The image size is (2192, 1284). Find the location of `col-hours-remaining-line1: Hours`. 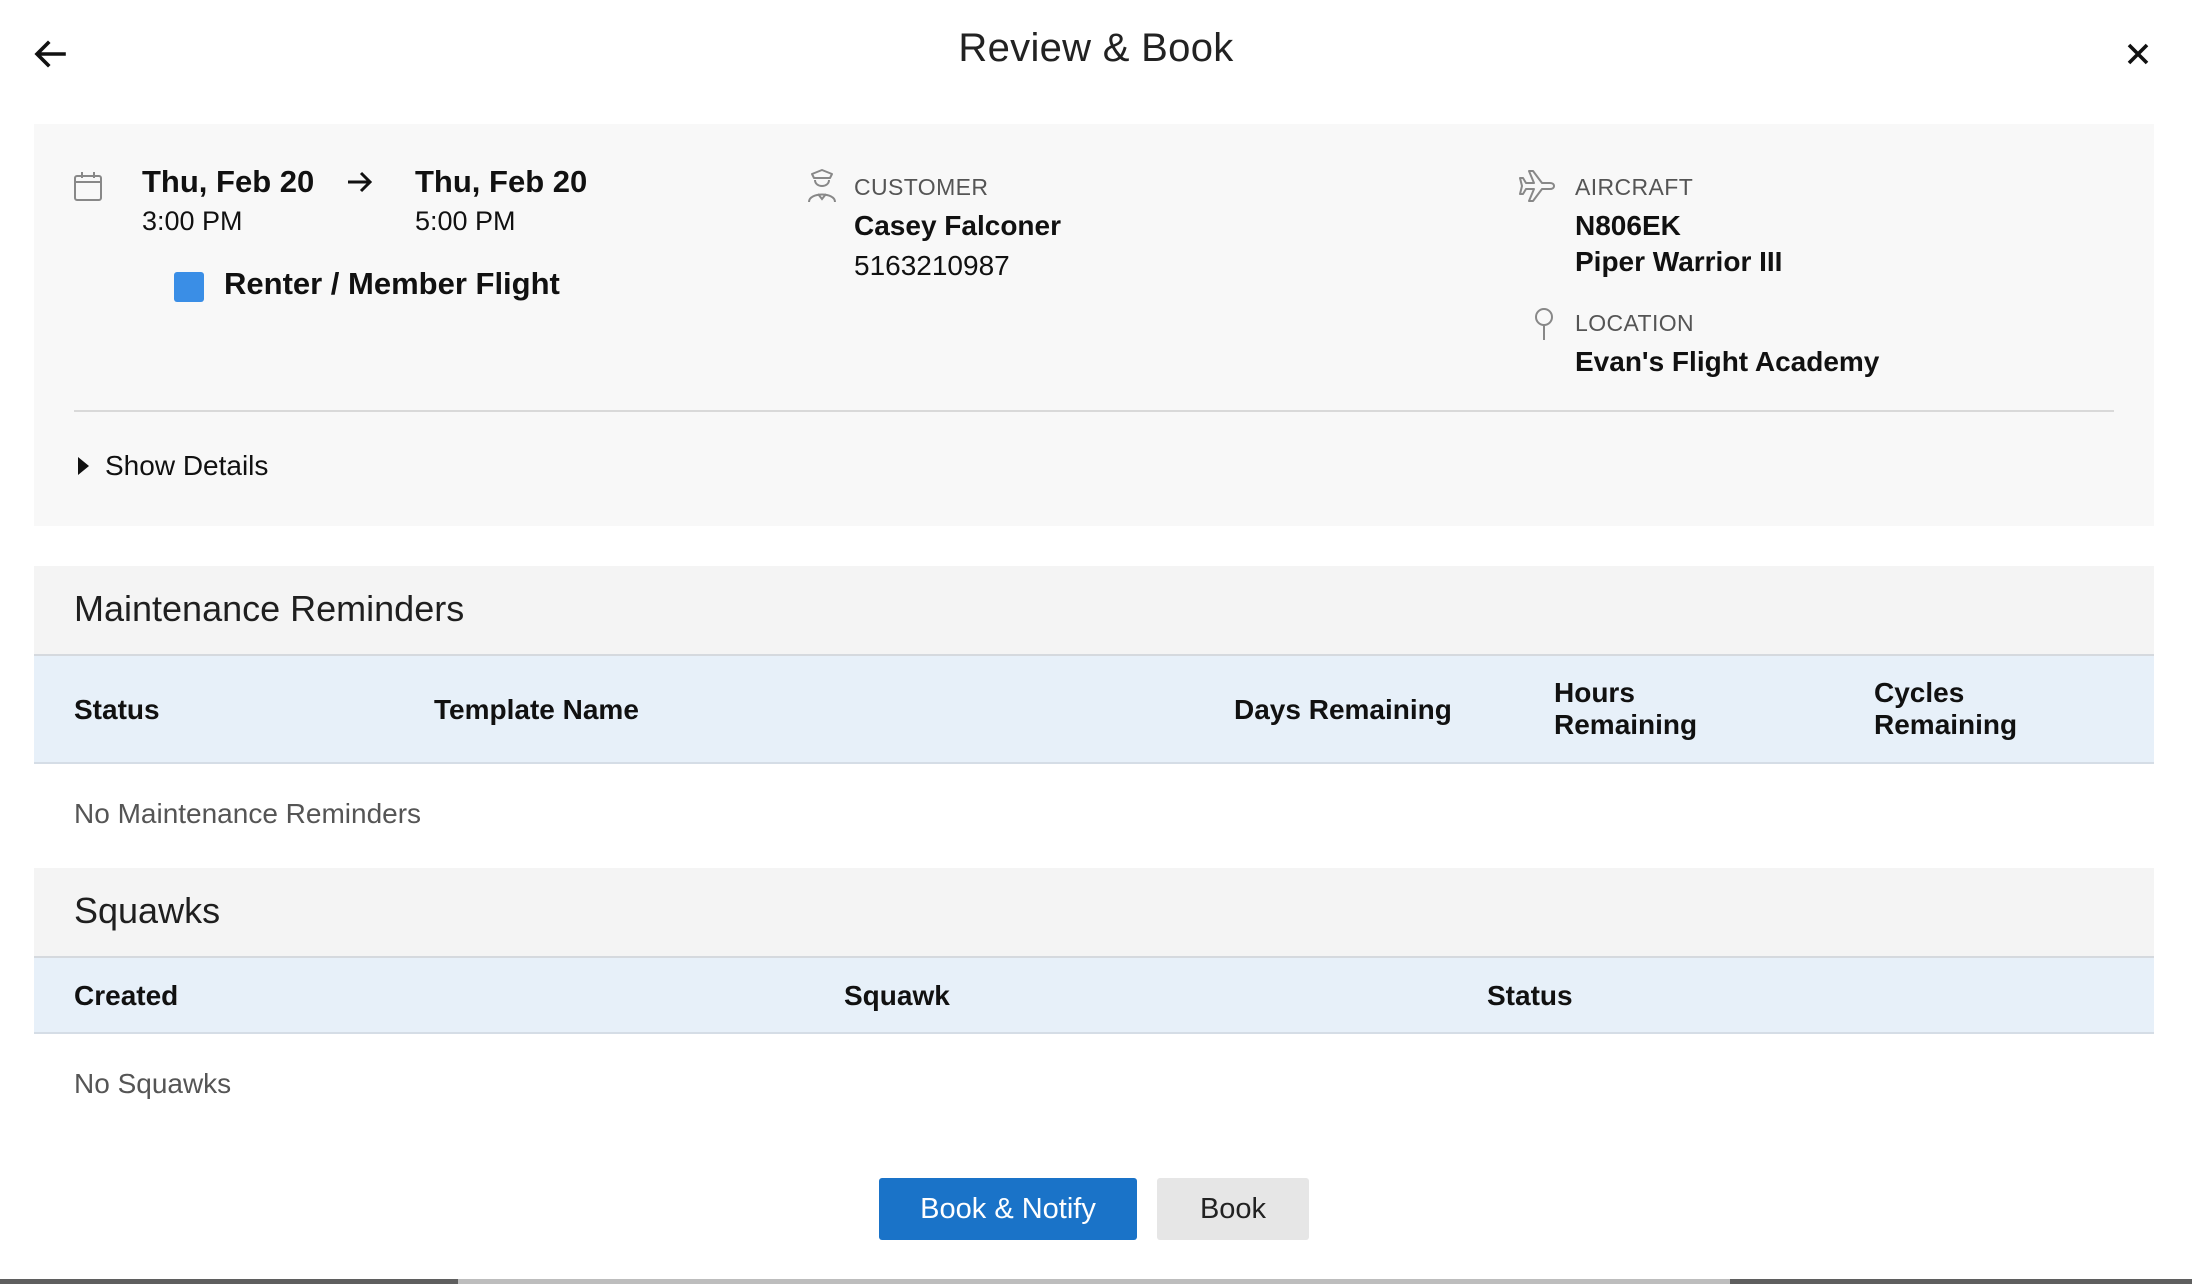

col-hours-remaining-line1: Hours is located at coordinates (1594, 692).